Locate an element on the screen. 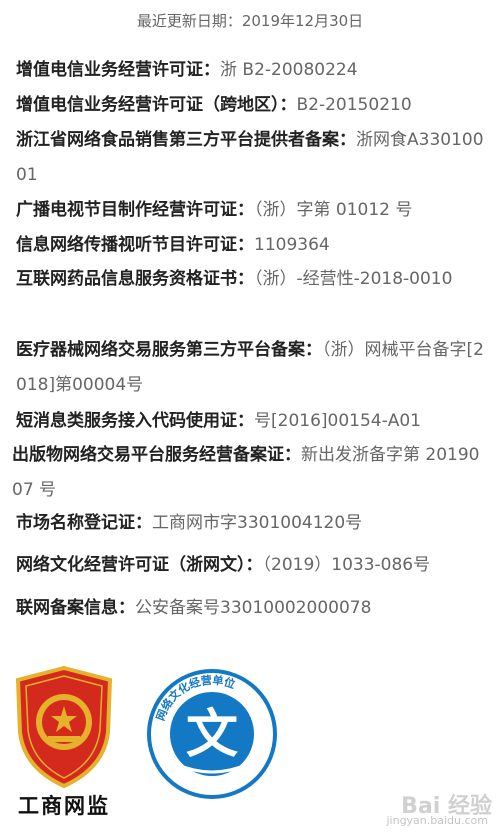 Image resolution: width=500 pixels, height=836 pixels. license-label: 出版物网络交易平台服务经营备案证： is located at coordinates (156, 455).